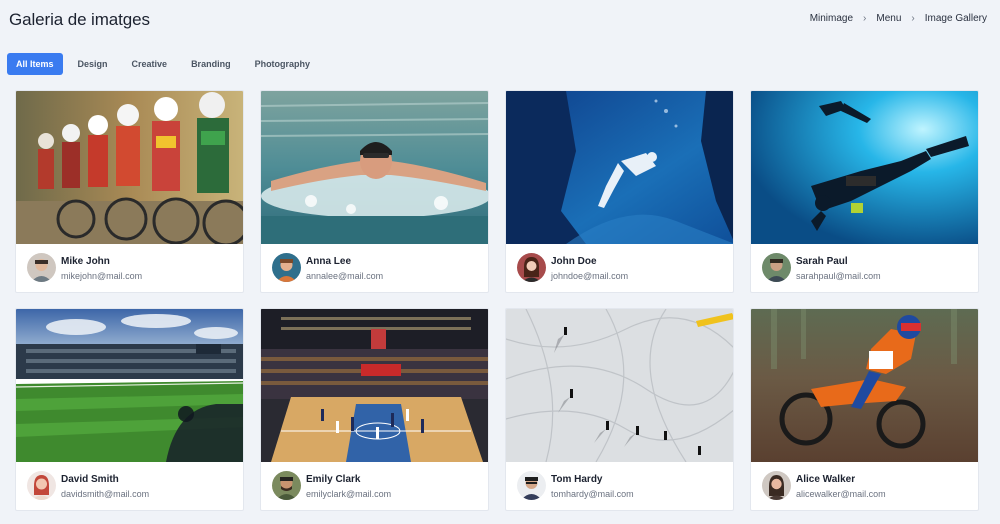 The height and width of the screenshot is (524, 1000). Describe the element at coordinates (622, 269) in the screenshot. I see `author-info: John Doe johndoe@mail.com` at that location.